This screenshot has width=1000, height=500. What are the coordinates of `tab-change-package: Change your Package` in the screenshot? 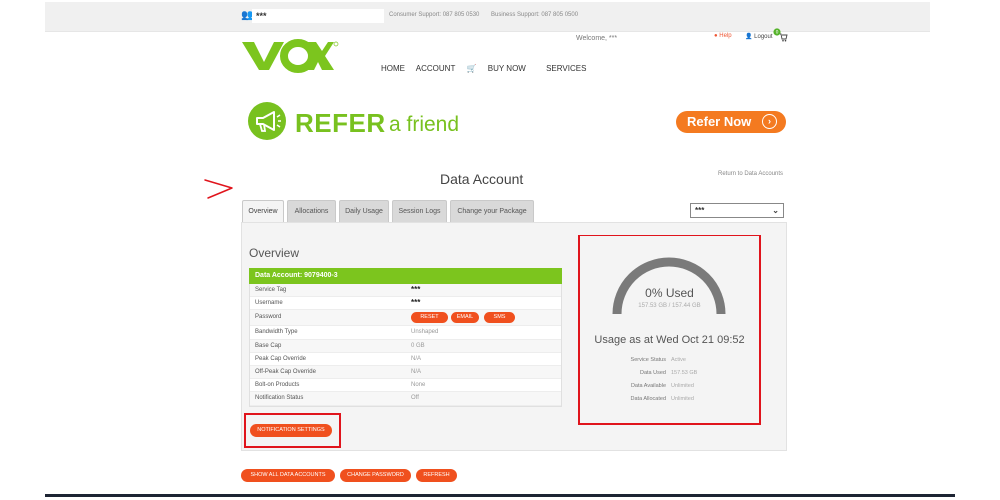 It's located at (492, 211).